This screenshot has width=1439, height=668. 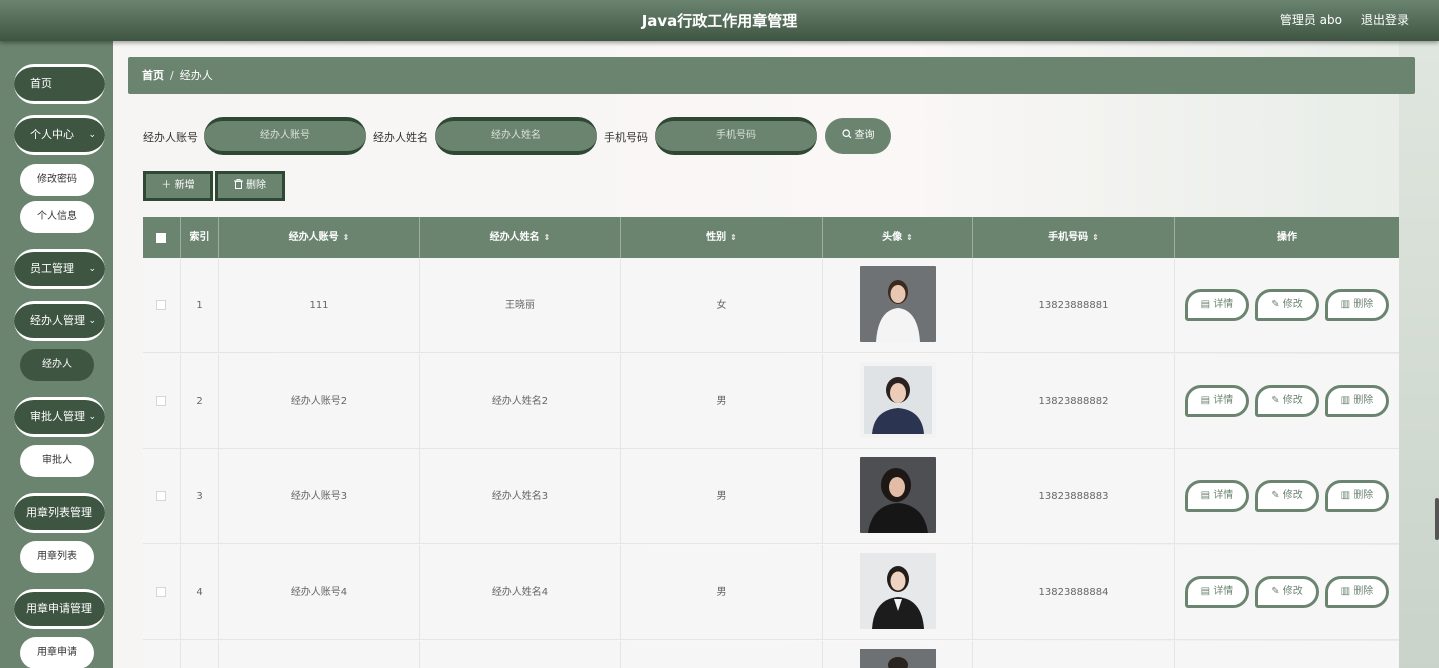 I want to click on column-header-gender: 性别 ⇕, so click(x=722, y=237).